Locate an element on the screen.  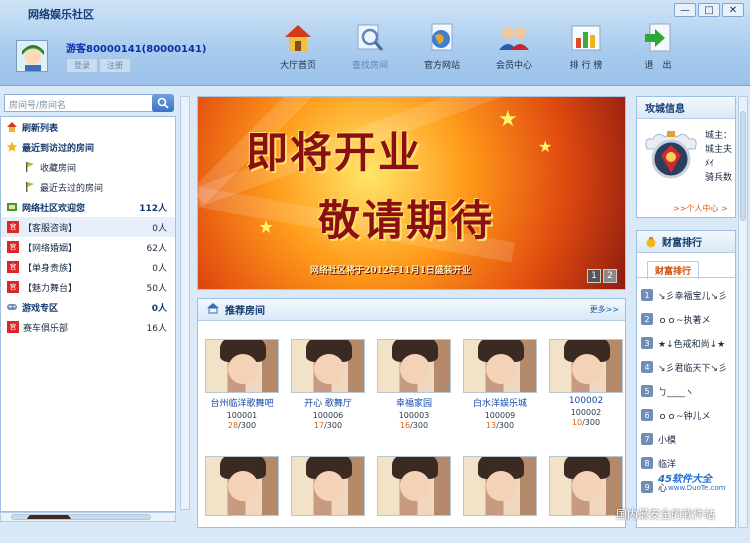
avatar-image is located at coordinates (32, 56).